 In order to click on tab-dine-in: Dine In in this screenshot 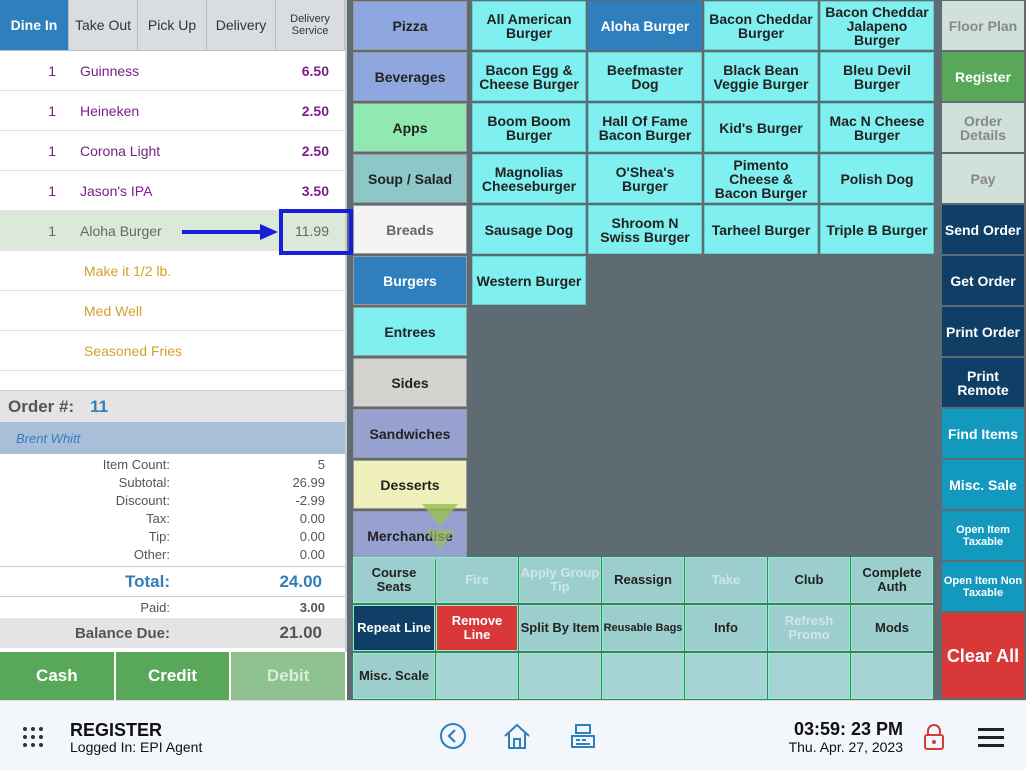, I will do `click(34, 25)`.